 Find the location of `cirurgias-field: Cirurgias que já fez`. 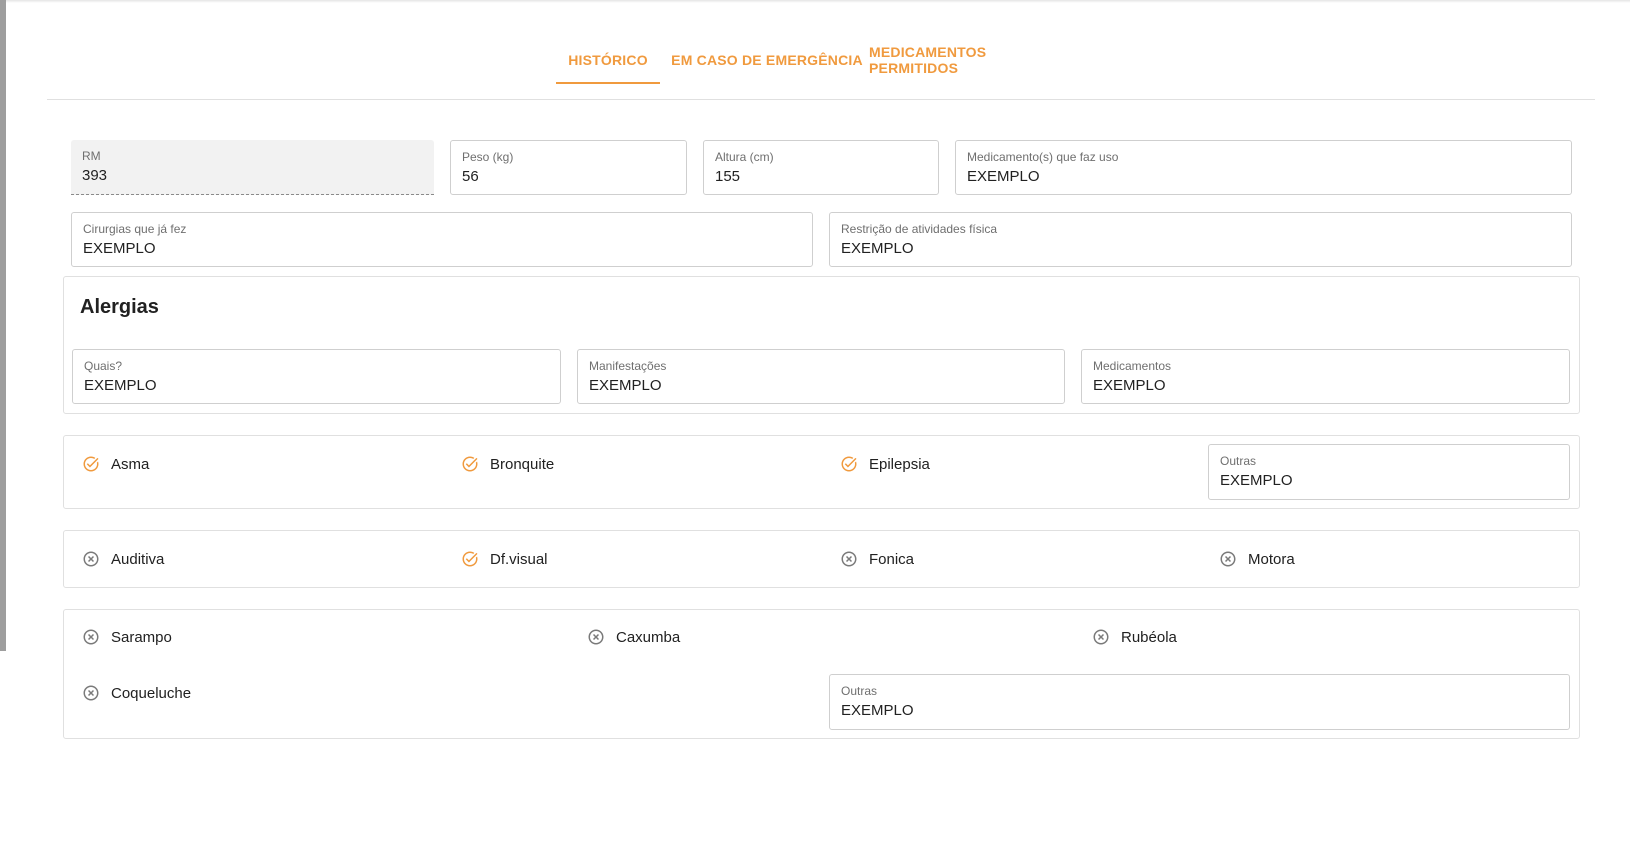

cirurgias-field: Cirurgias que já fez is located at coordinates (442, 239).